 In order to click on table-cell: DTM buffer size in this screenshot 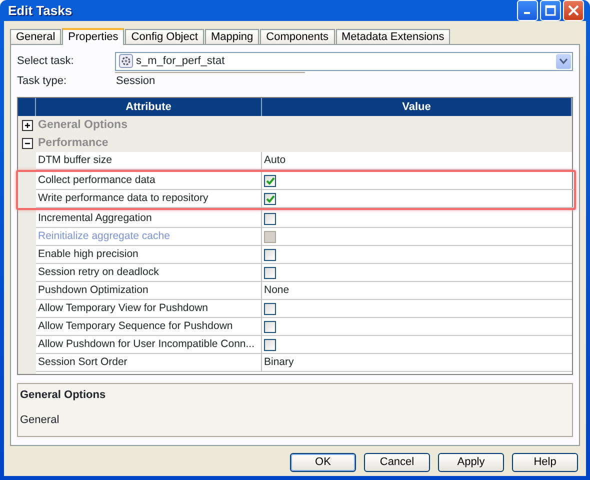, I will do `click(149, 161)`.